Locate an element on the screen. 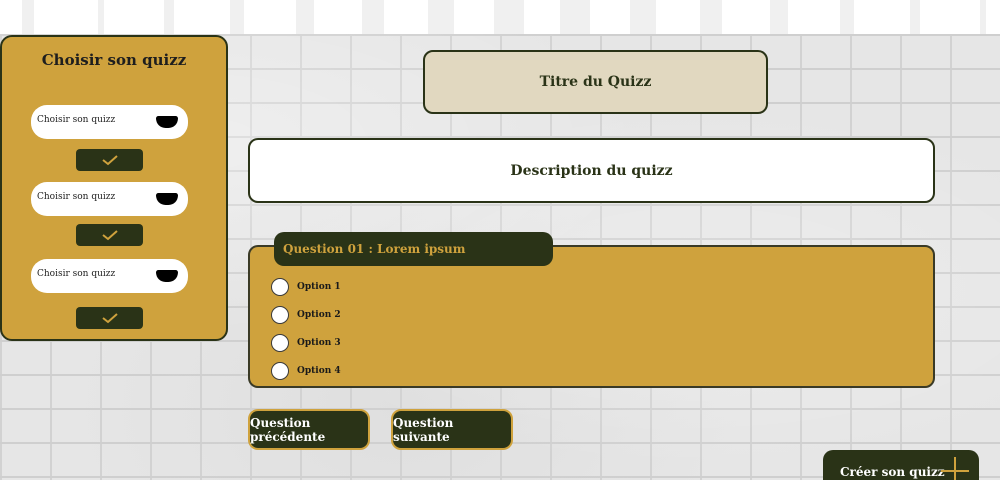  answer-option-2: Option 2 is located at coordinates (306, 315).